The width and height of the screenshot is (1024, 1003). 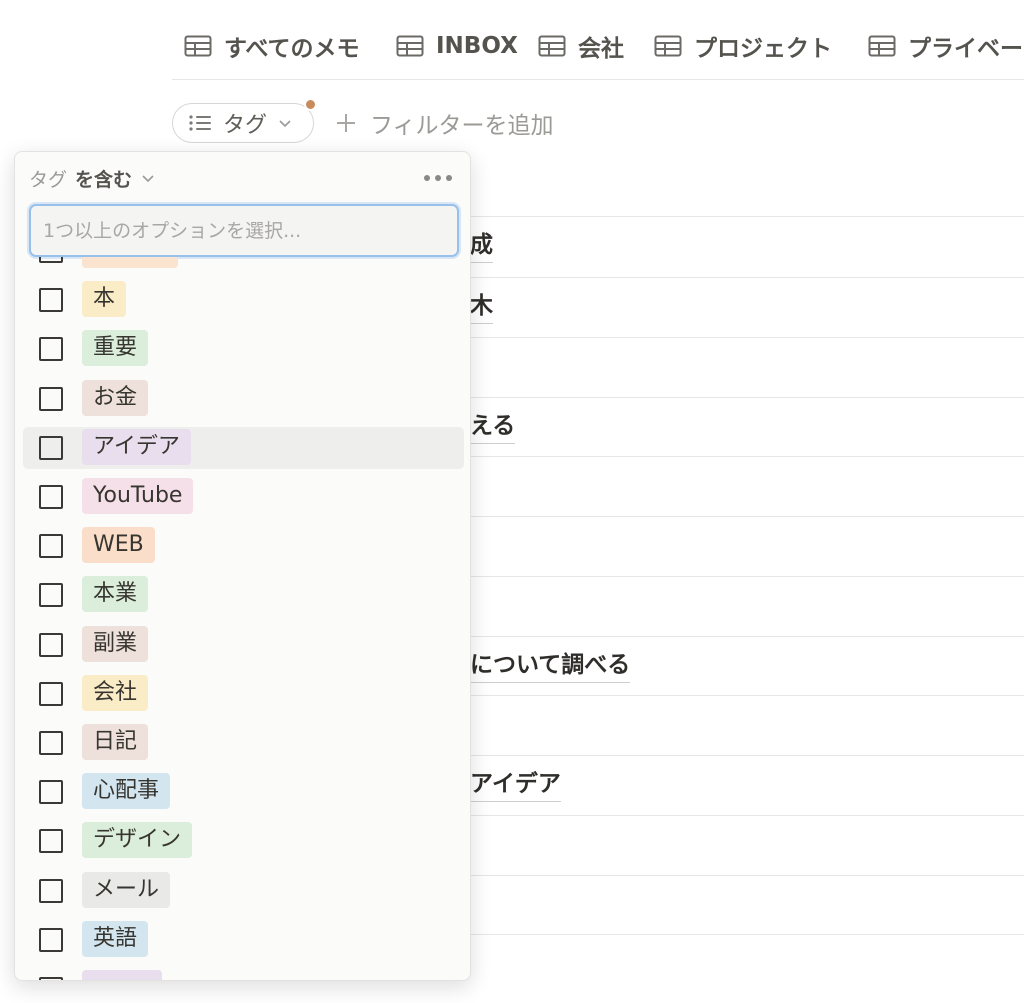 I want to click on row-title: 成, so click(x=481, y=246).